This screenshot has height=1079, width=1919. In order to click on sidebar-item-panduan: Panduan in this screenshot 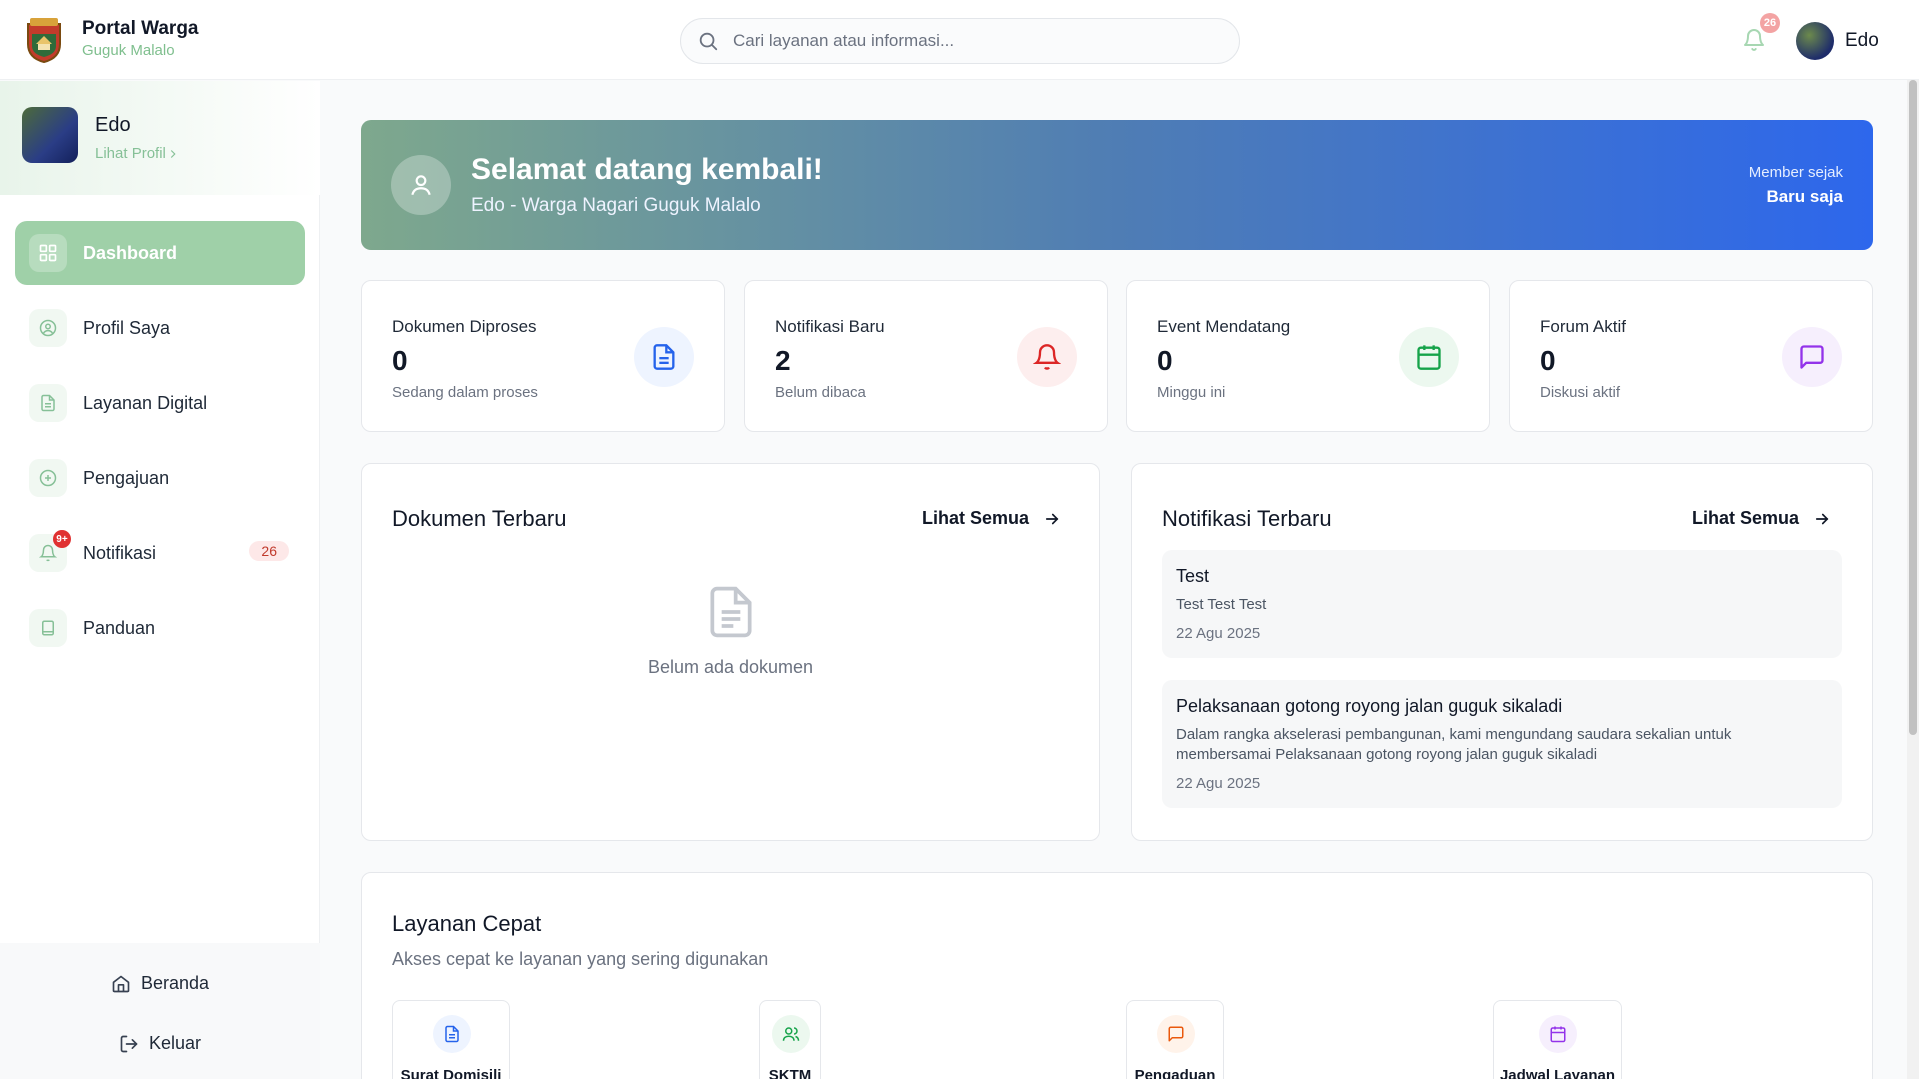, I will do `click(160, 628)`.